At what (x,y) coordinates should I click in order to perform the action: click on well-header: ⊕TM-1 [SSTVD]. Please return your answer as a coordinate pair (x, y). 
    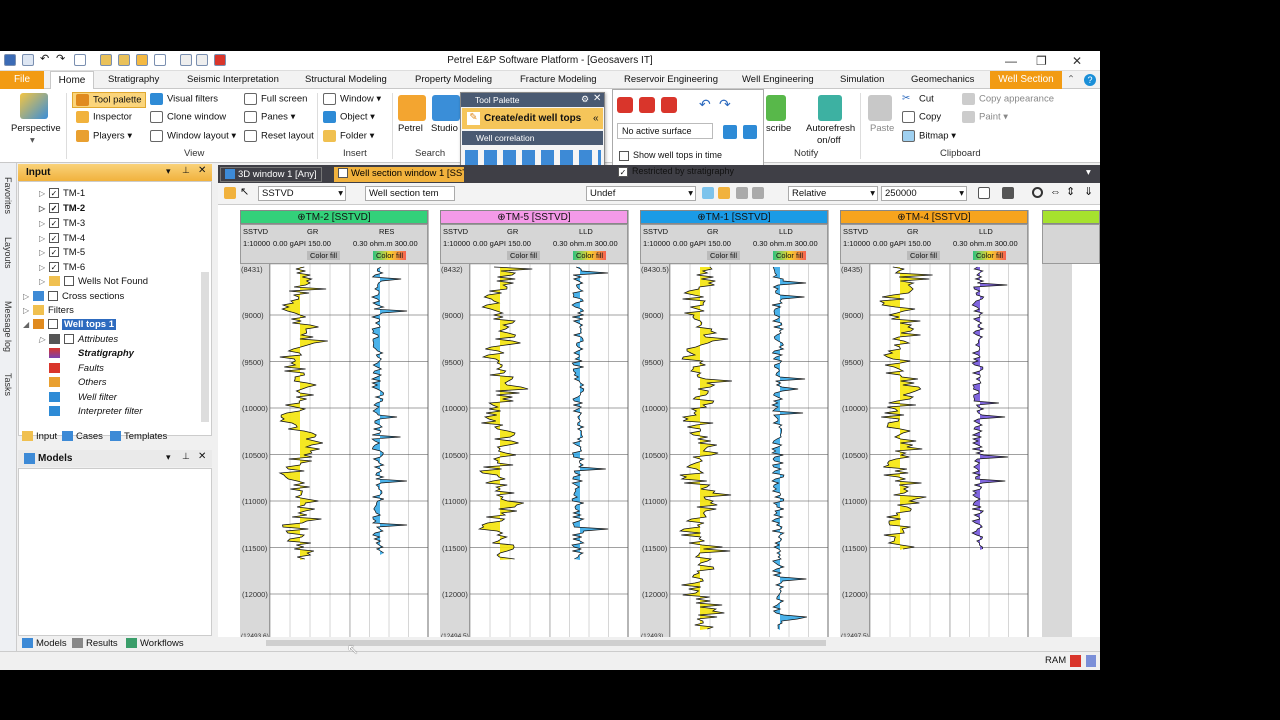
    Looking at the image, I should click on (734, 217).